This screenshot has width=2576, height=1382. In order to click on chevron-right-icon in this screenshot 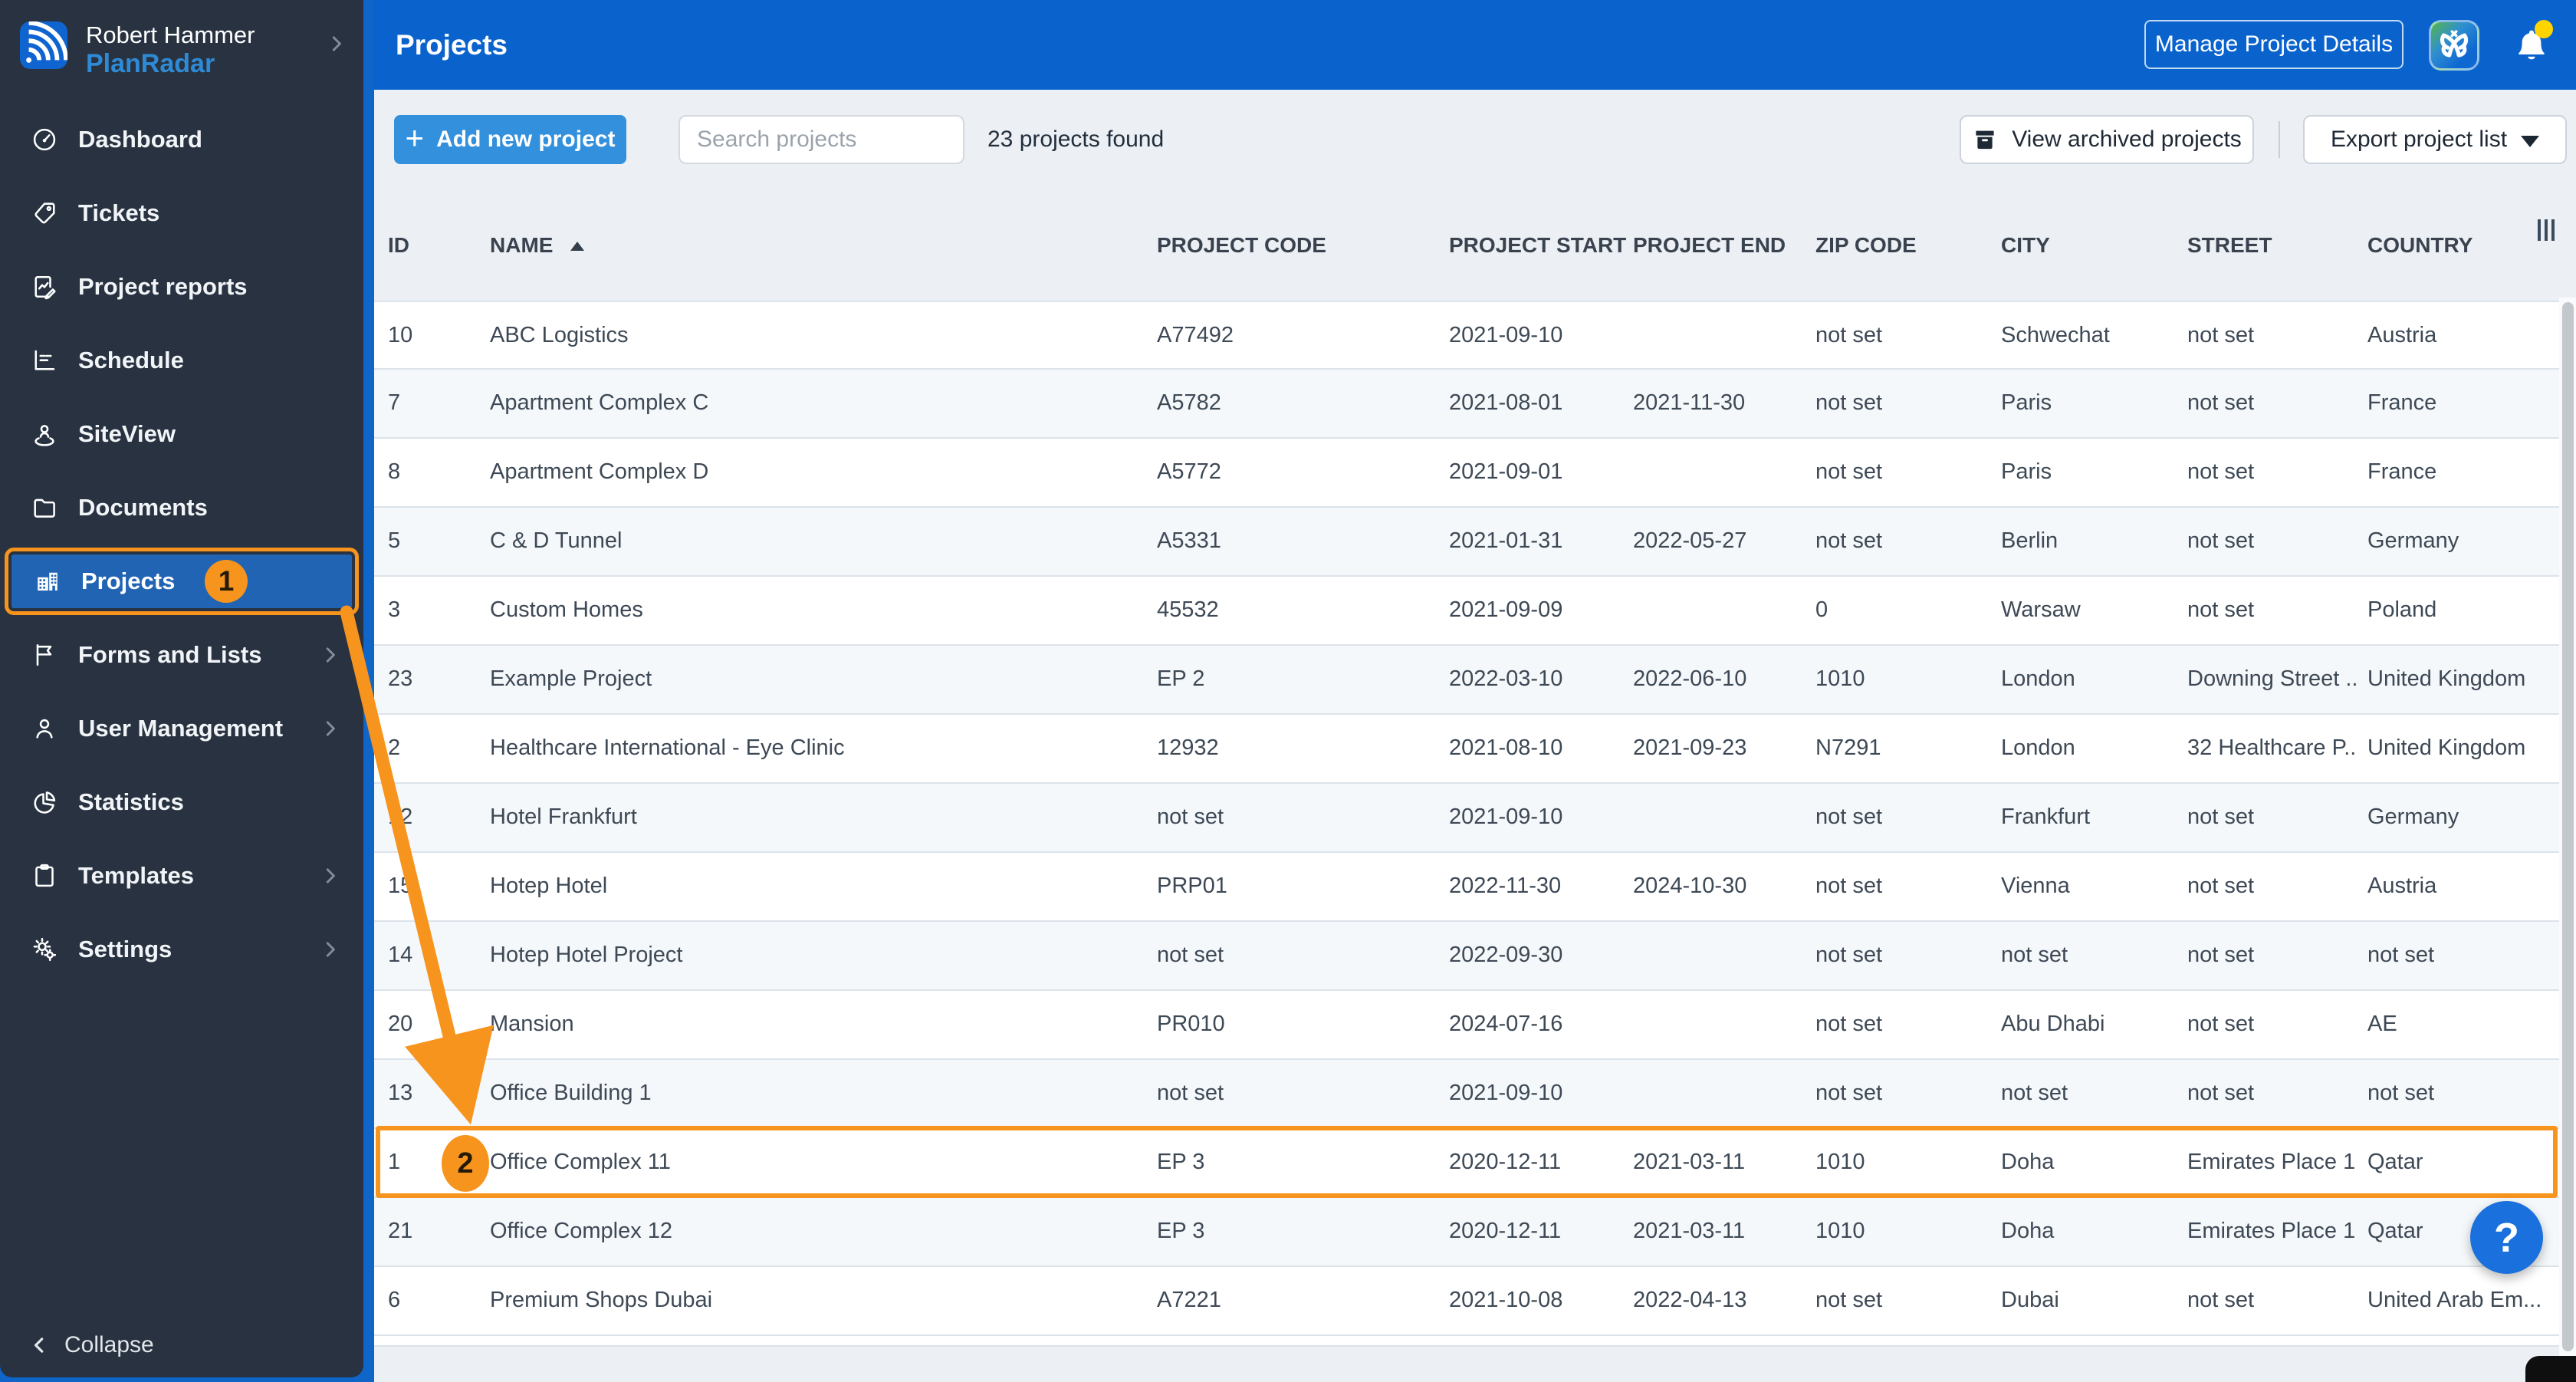, I will do `click(330, 654)`.